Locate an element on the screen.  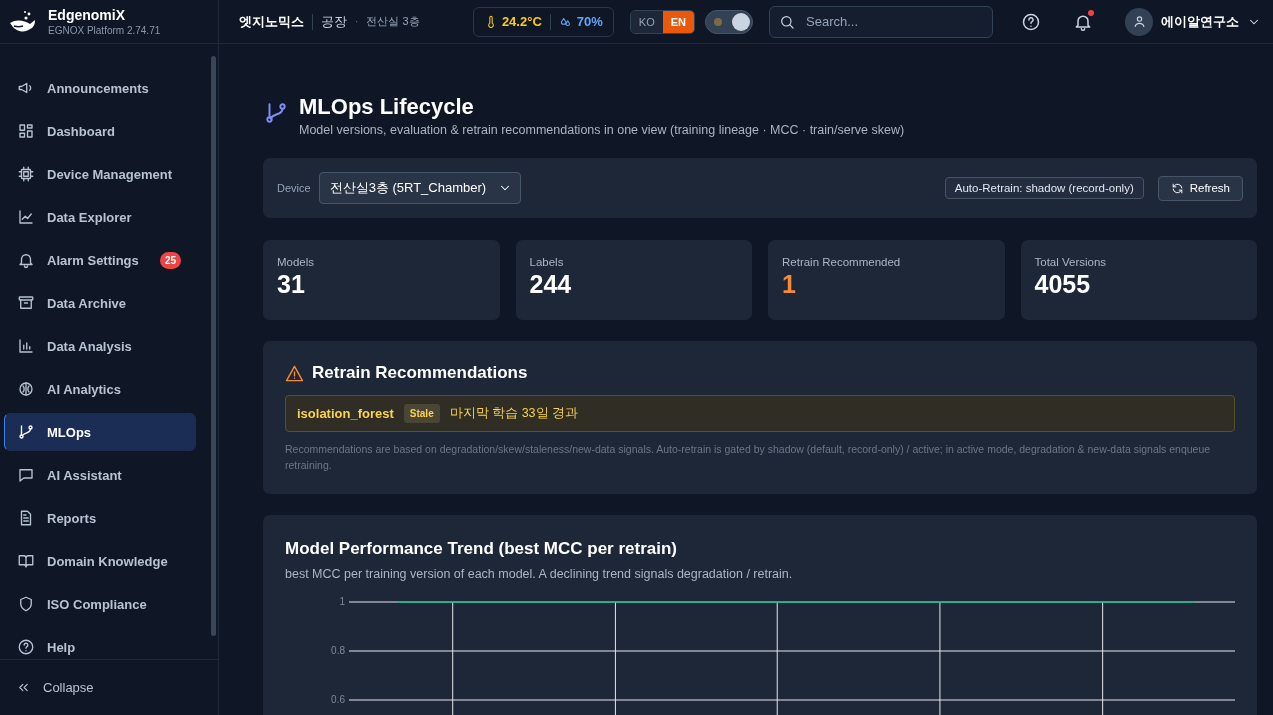
company-name: 엣지노믹스 is located at coordinates (271, 21).